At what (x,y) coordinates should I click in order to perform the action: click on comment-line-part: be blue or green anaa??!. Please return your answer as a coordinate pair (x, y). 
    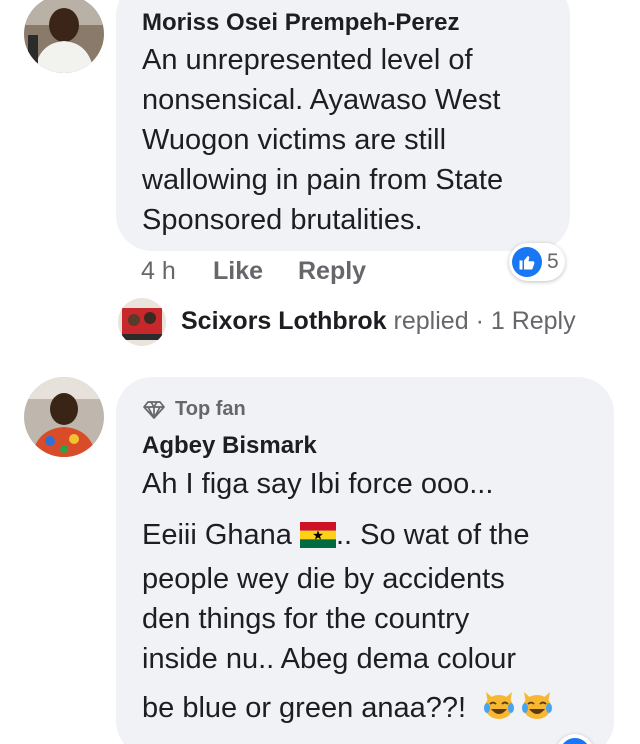
    Looking at the image, I should click on (304, 708).